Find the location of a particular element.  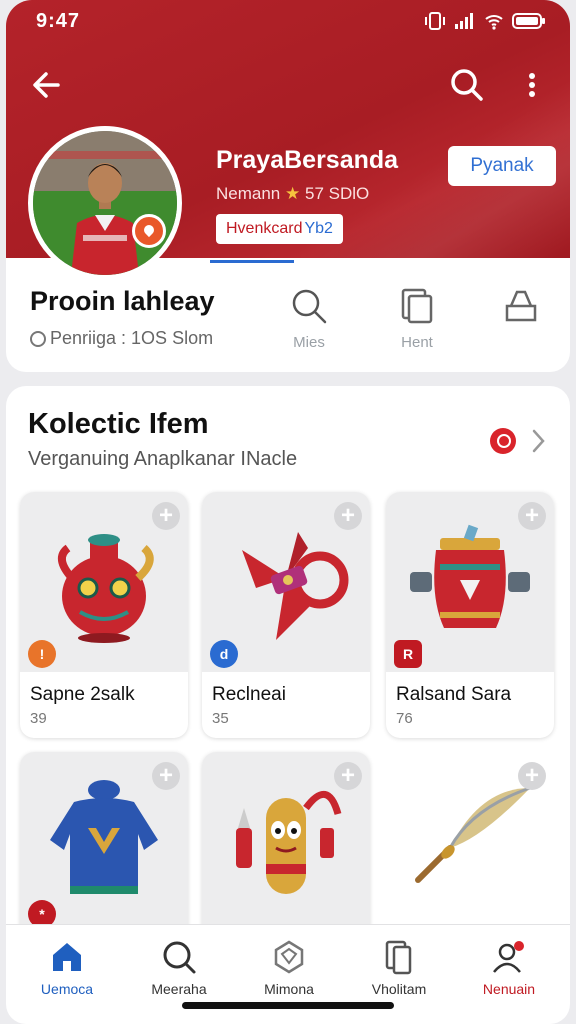

category-badge: ! is located at coordinates (42, 654).